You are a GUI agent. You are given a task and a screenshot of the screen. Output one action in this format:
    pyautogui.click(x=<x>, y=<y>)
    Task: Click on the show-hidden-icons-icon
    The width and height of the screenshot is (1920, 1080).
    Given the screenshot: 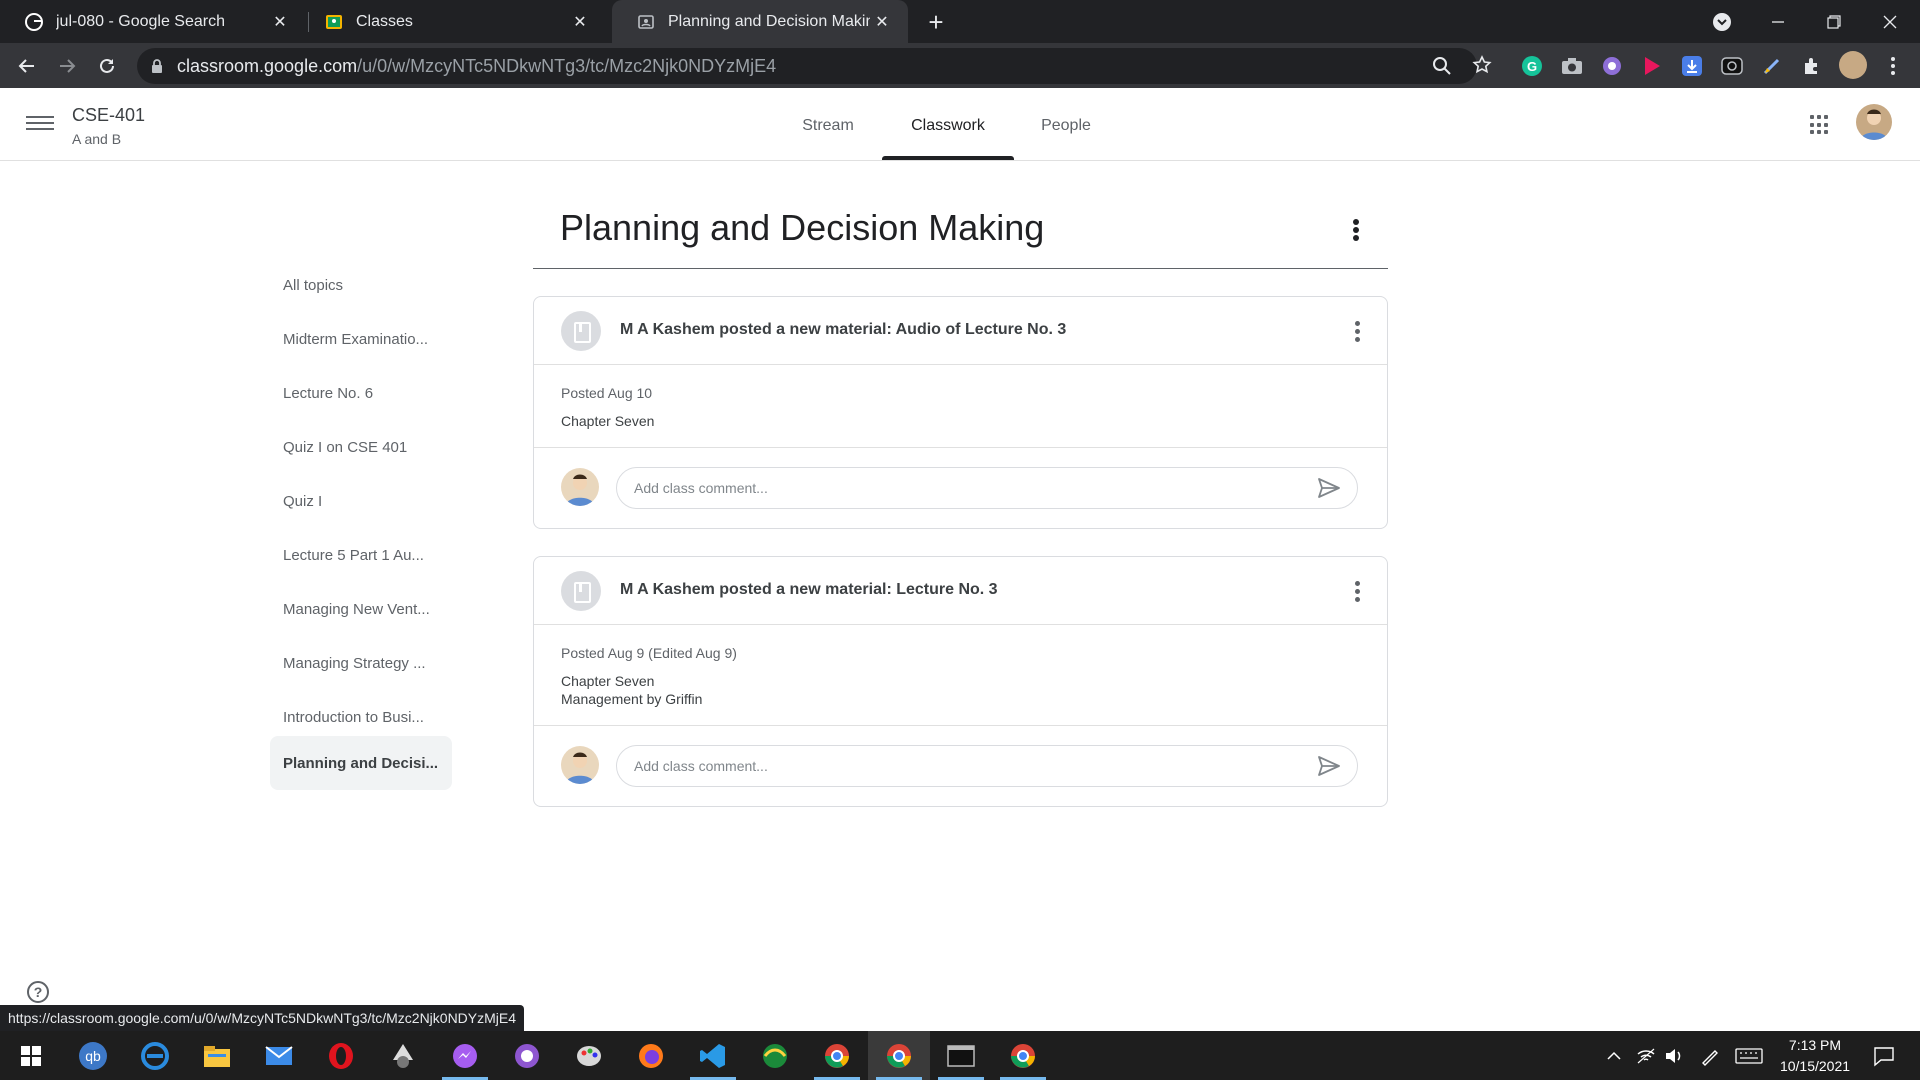 What is the action you would take?
    pyautogui.click(x=1614, y=1055)
    